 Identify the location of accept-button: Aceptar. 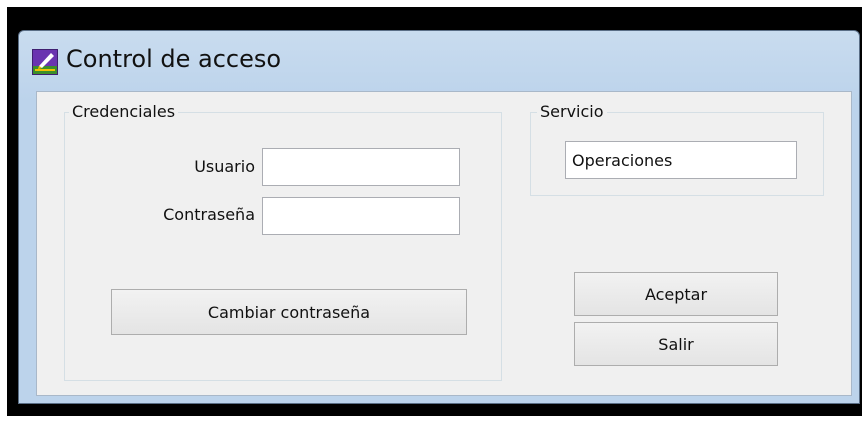
(676, 294).